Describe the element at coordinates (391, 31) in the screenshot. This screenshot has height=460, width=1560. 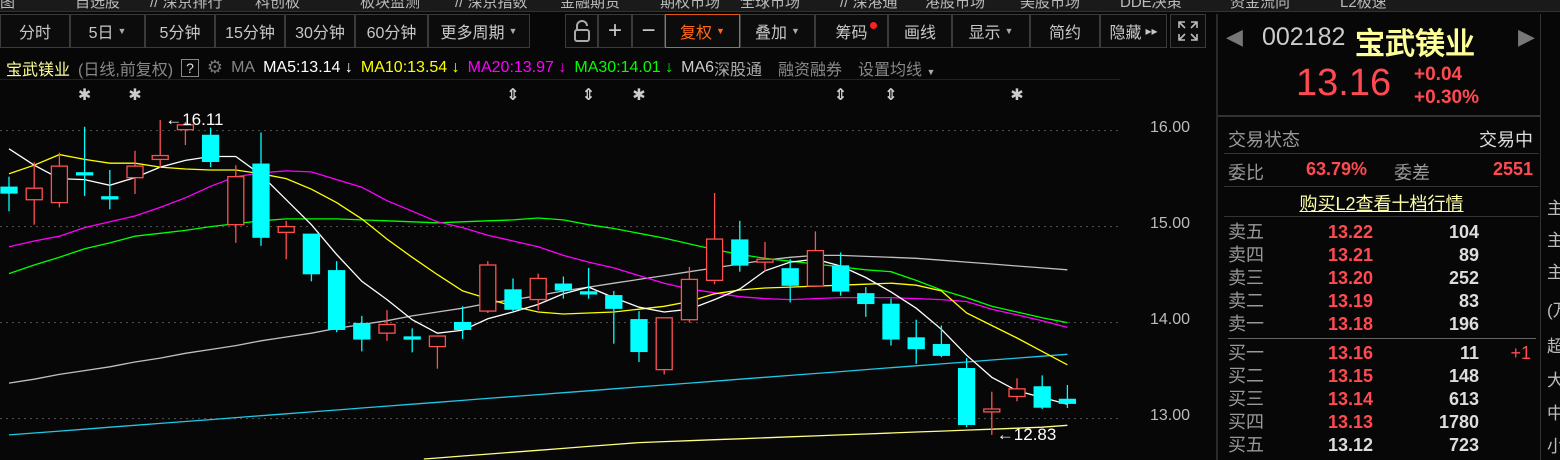
I see `period-60min-button: 60分钟` at that location.